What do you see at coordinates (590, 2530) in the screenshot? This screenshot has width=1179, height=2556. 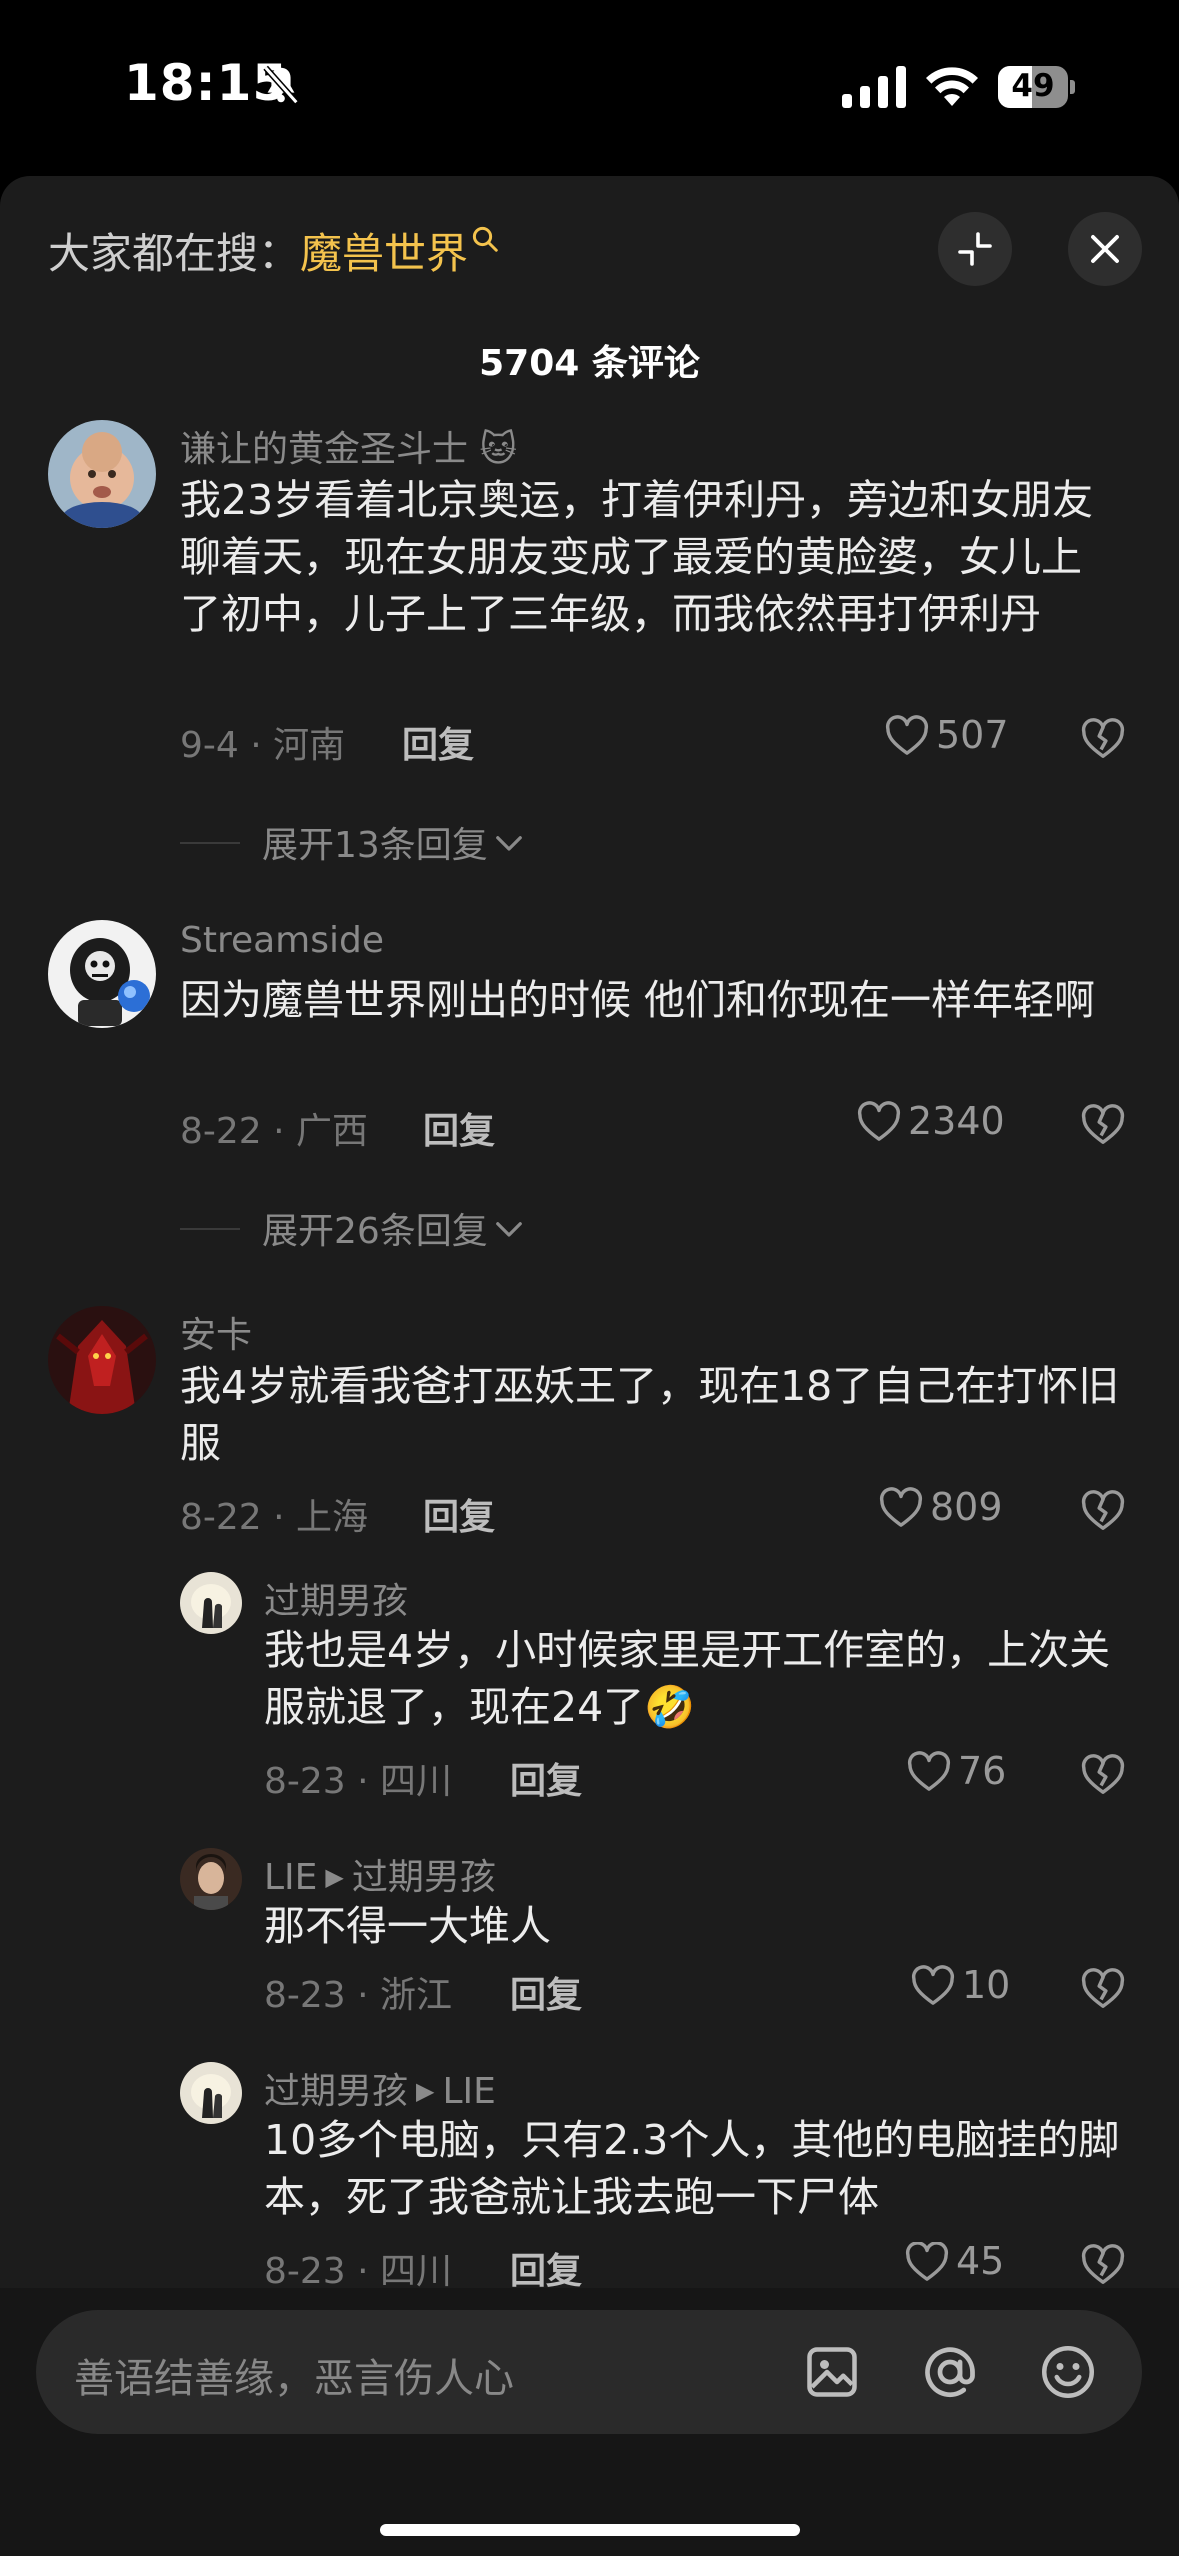 I see `home-indicator` at bounding box center [590, 2530].